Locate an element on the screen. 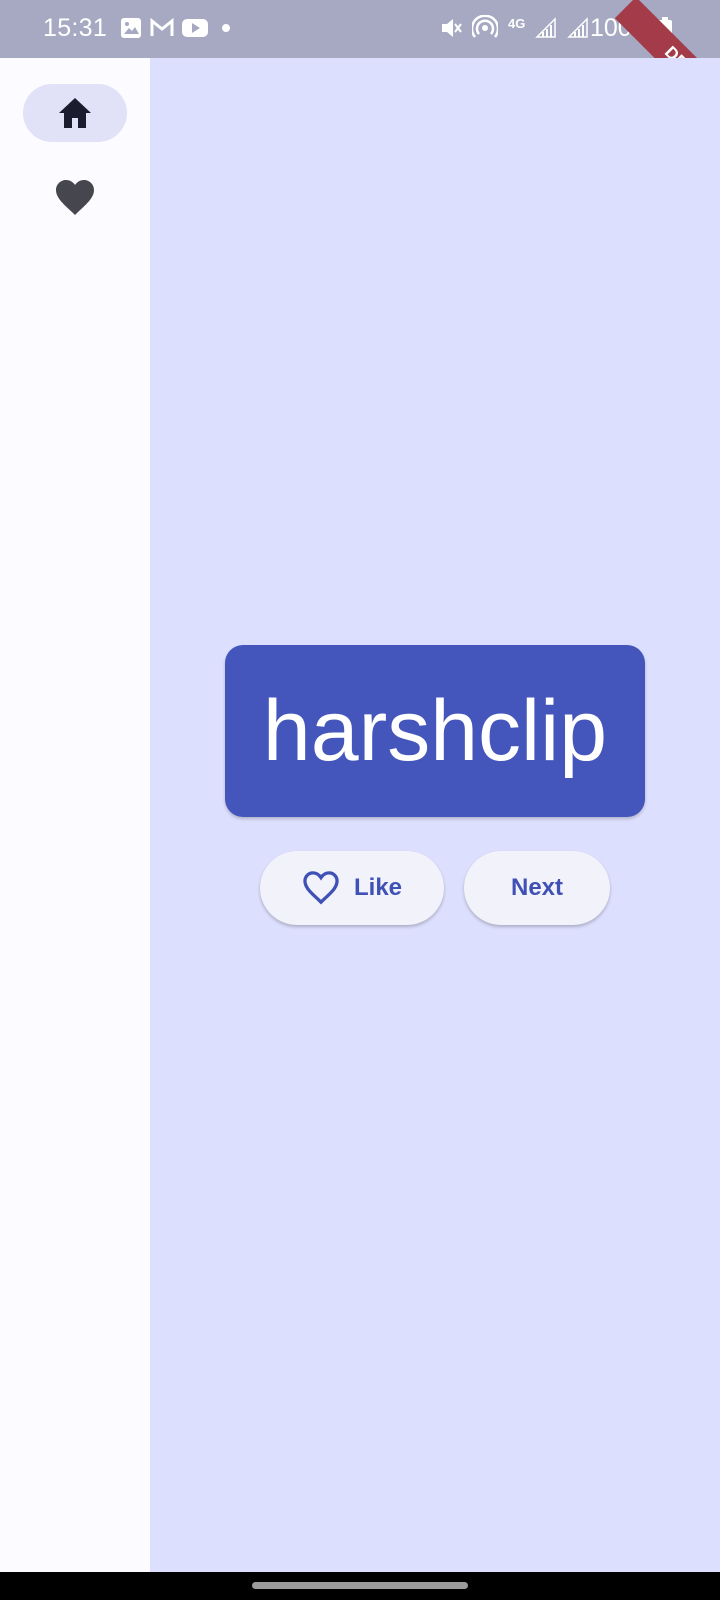 Image resolution: width=720 pixels, height=1600 pixels. hotspot-icon is located at coordinates (485, 26).